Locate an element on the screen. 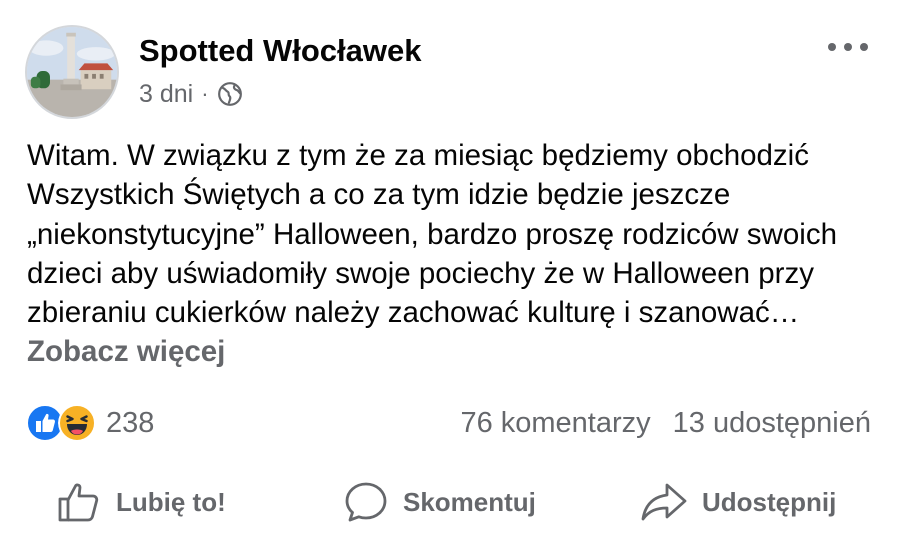  globe-icon is located at coordinates (230, 94).